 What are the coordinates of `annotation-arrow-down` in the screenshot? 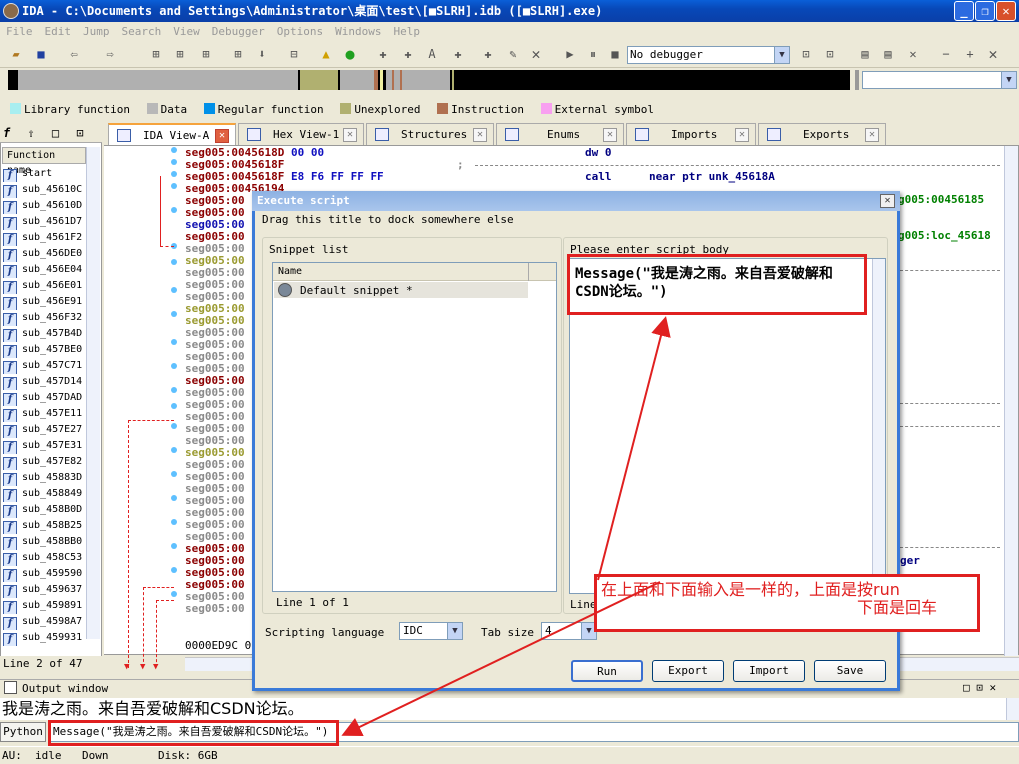 It's located at (501, 659).